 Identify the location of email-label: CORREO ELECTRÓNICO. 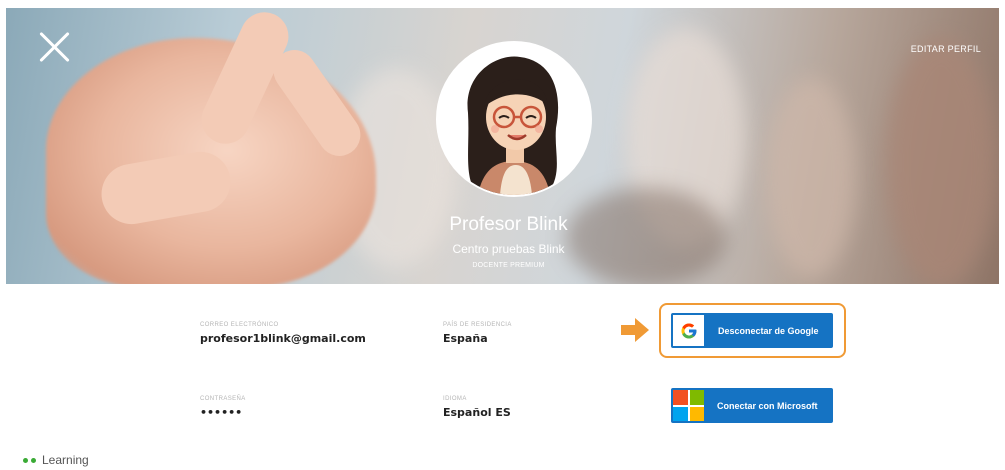
(239, 325).